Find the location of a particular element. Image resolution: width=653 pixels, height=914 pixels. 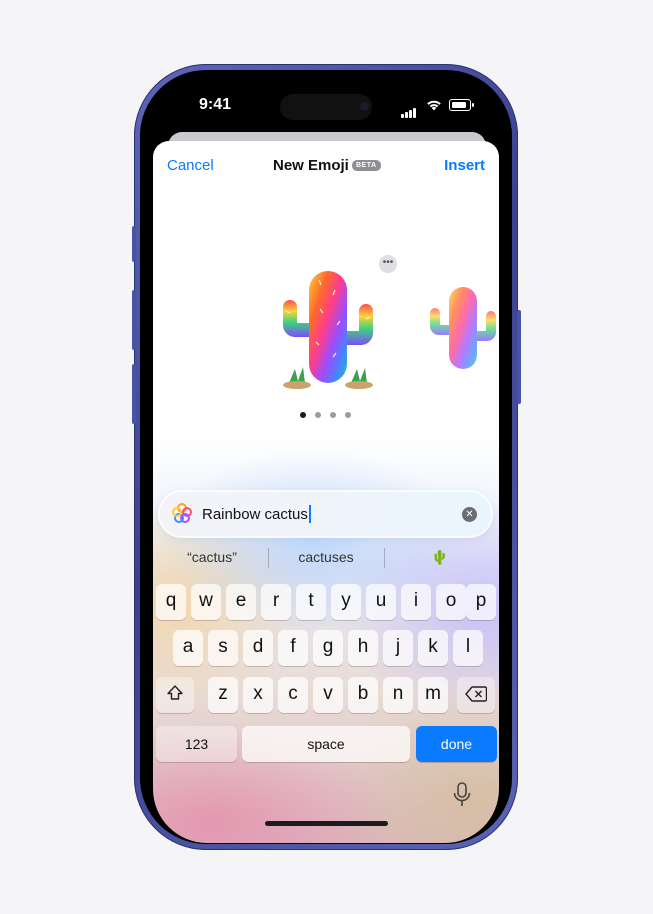

done-key: done is located at coordinates (456, 744).